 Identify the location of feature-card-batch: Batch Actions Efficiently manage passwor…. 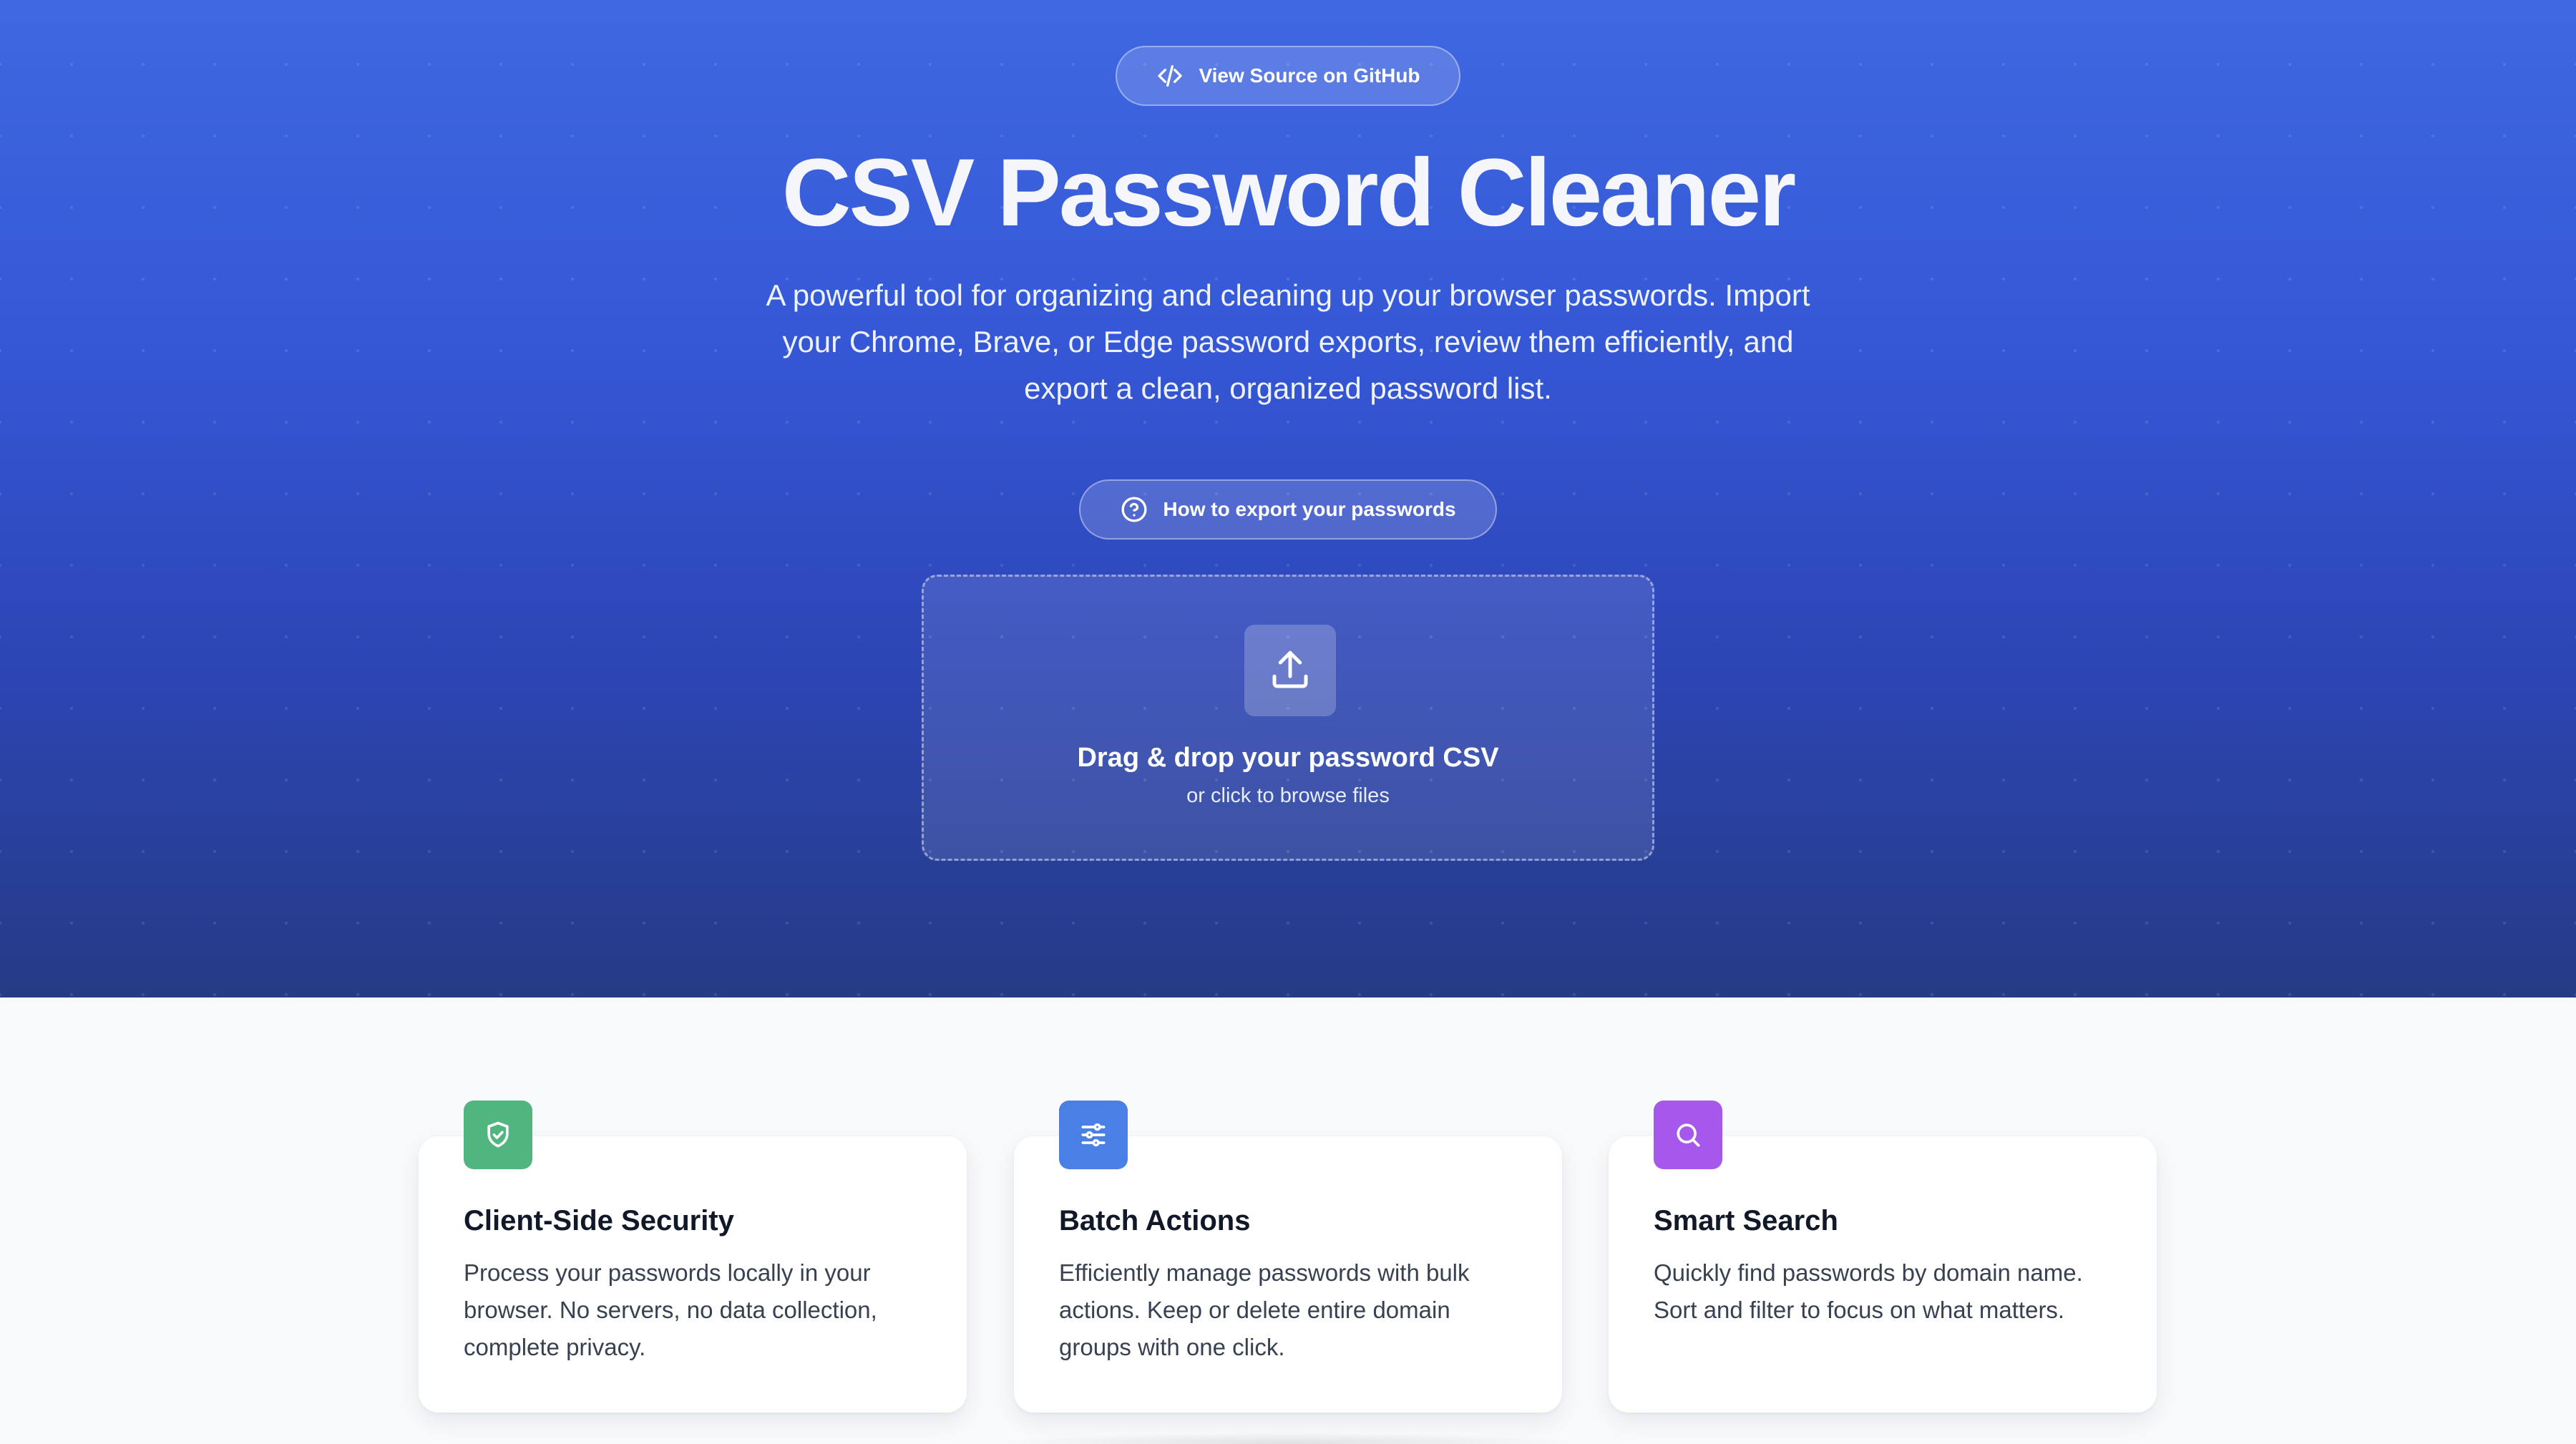
(1288, 1275).